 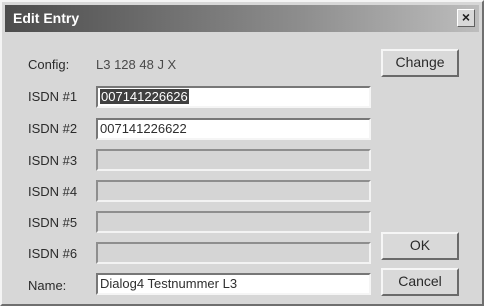 I want to click on isdn-4-field, so click(x=233, y=191).